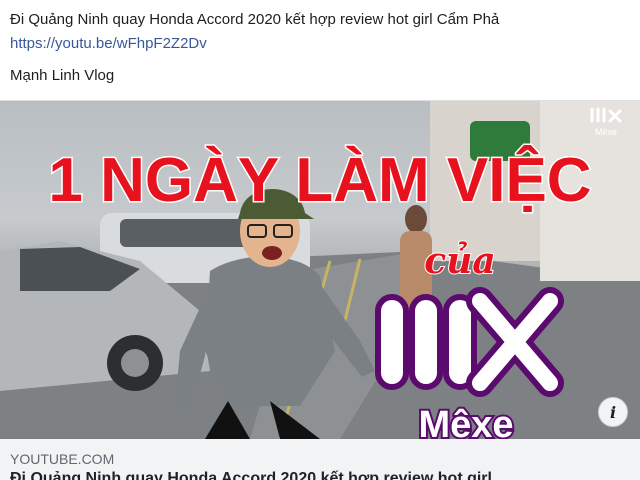 Image resolution: width=640 pixels, height=480 pixels. Describe the element at coordinates (319, 180) in the screenshot. I see `thumbnail-headline: 1 NGÀY LÀM VIỆC` at that location.